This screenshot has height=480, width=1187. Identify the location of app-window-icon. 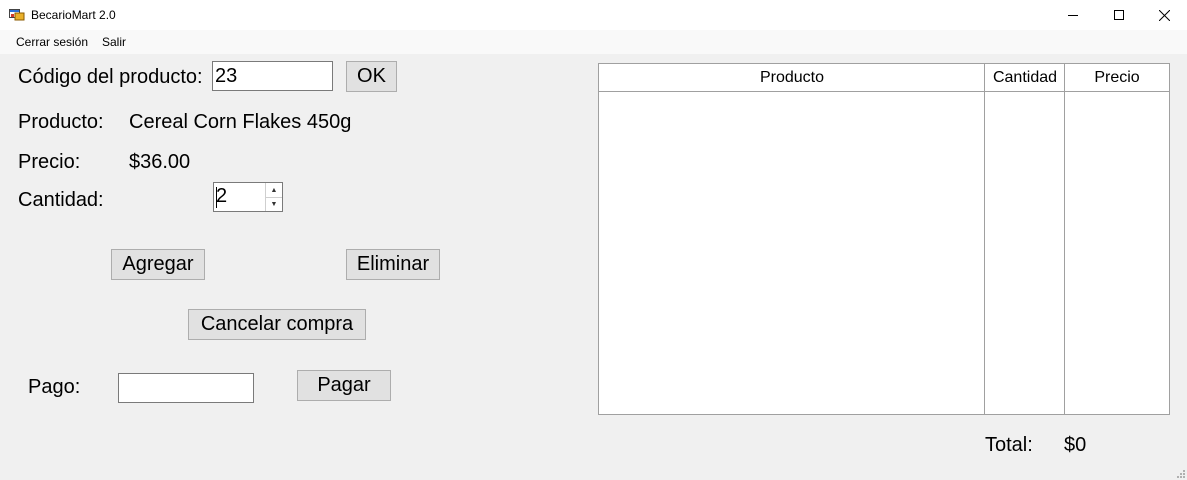
(17, 15).